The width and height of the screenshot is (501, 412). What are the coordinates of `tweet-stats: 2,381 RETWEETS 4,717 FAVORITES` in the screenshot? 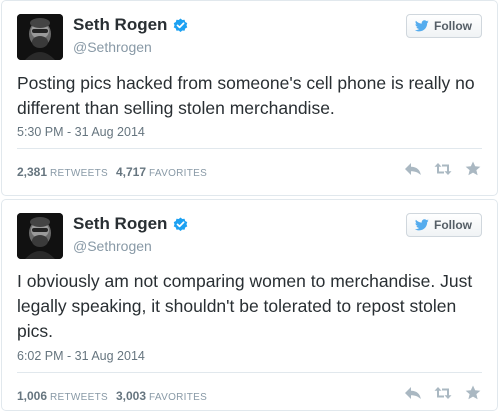 It's located at (112, 172).